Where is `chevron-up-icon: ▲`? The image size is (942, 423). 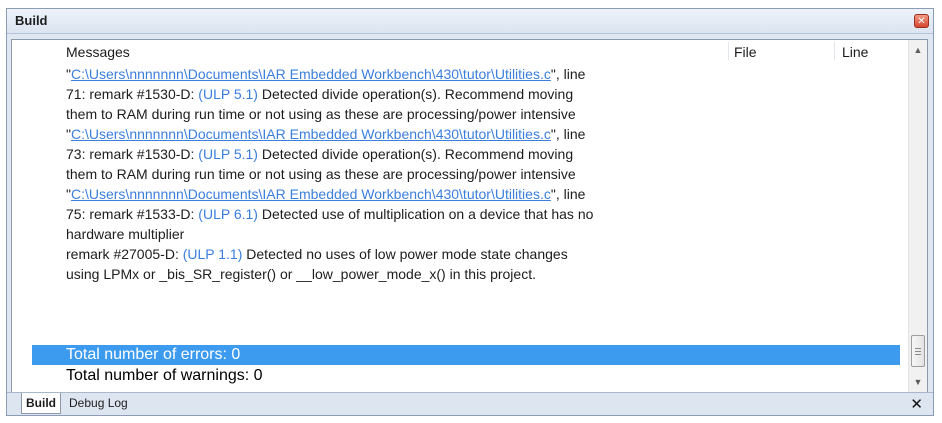
chevron-up-icon: ▲ is located at coordinates (918, 50).